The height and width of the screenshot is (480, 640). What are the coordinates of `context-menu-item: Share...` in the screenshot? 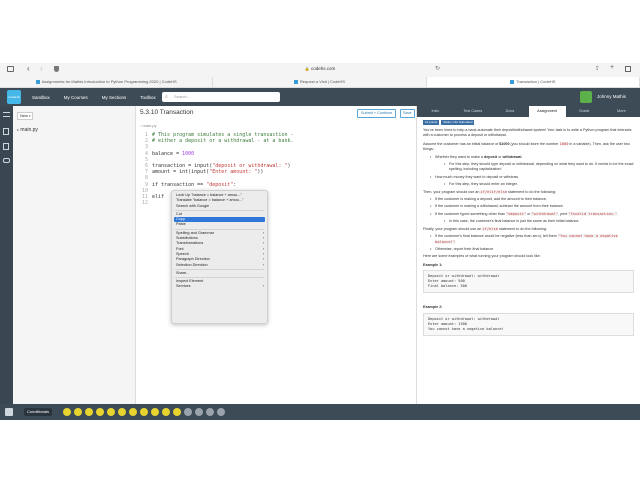 It's located at (219, 273).